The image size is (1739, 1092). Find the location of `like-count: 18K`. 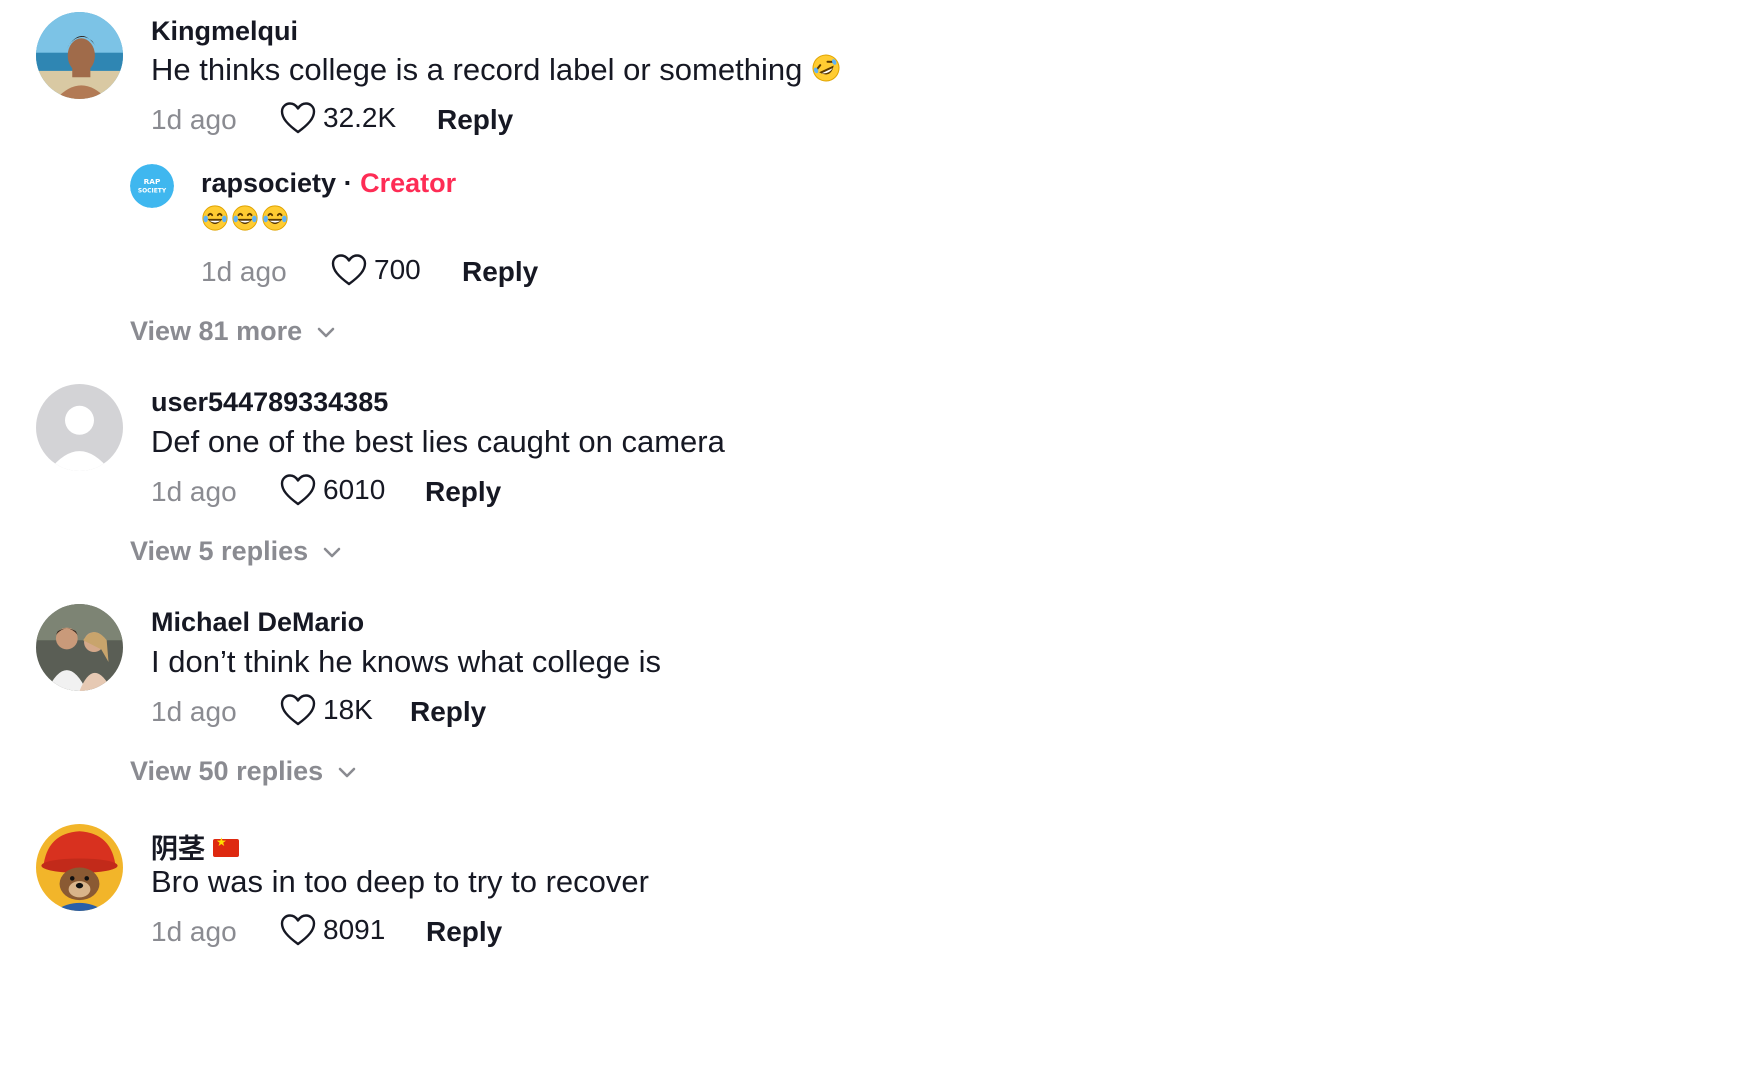

like-count: 18K is located at coordinates (348, 709).